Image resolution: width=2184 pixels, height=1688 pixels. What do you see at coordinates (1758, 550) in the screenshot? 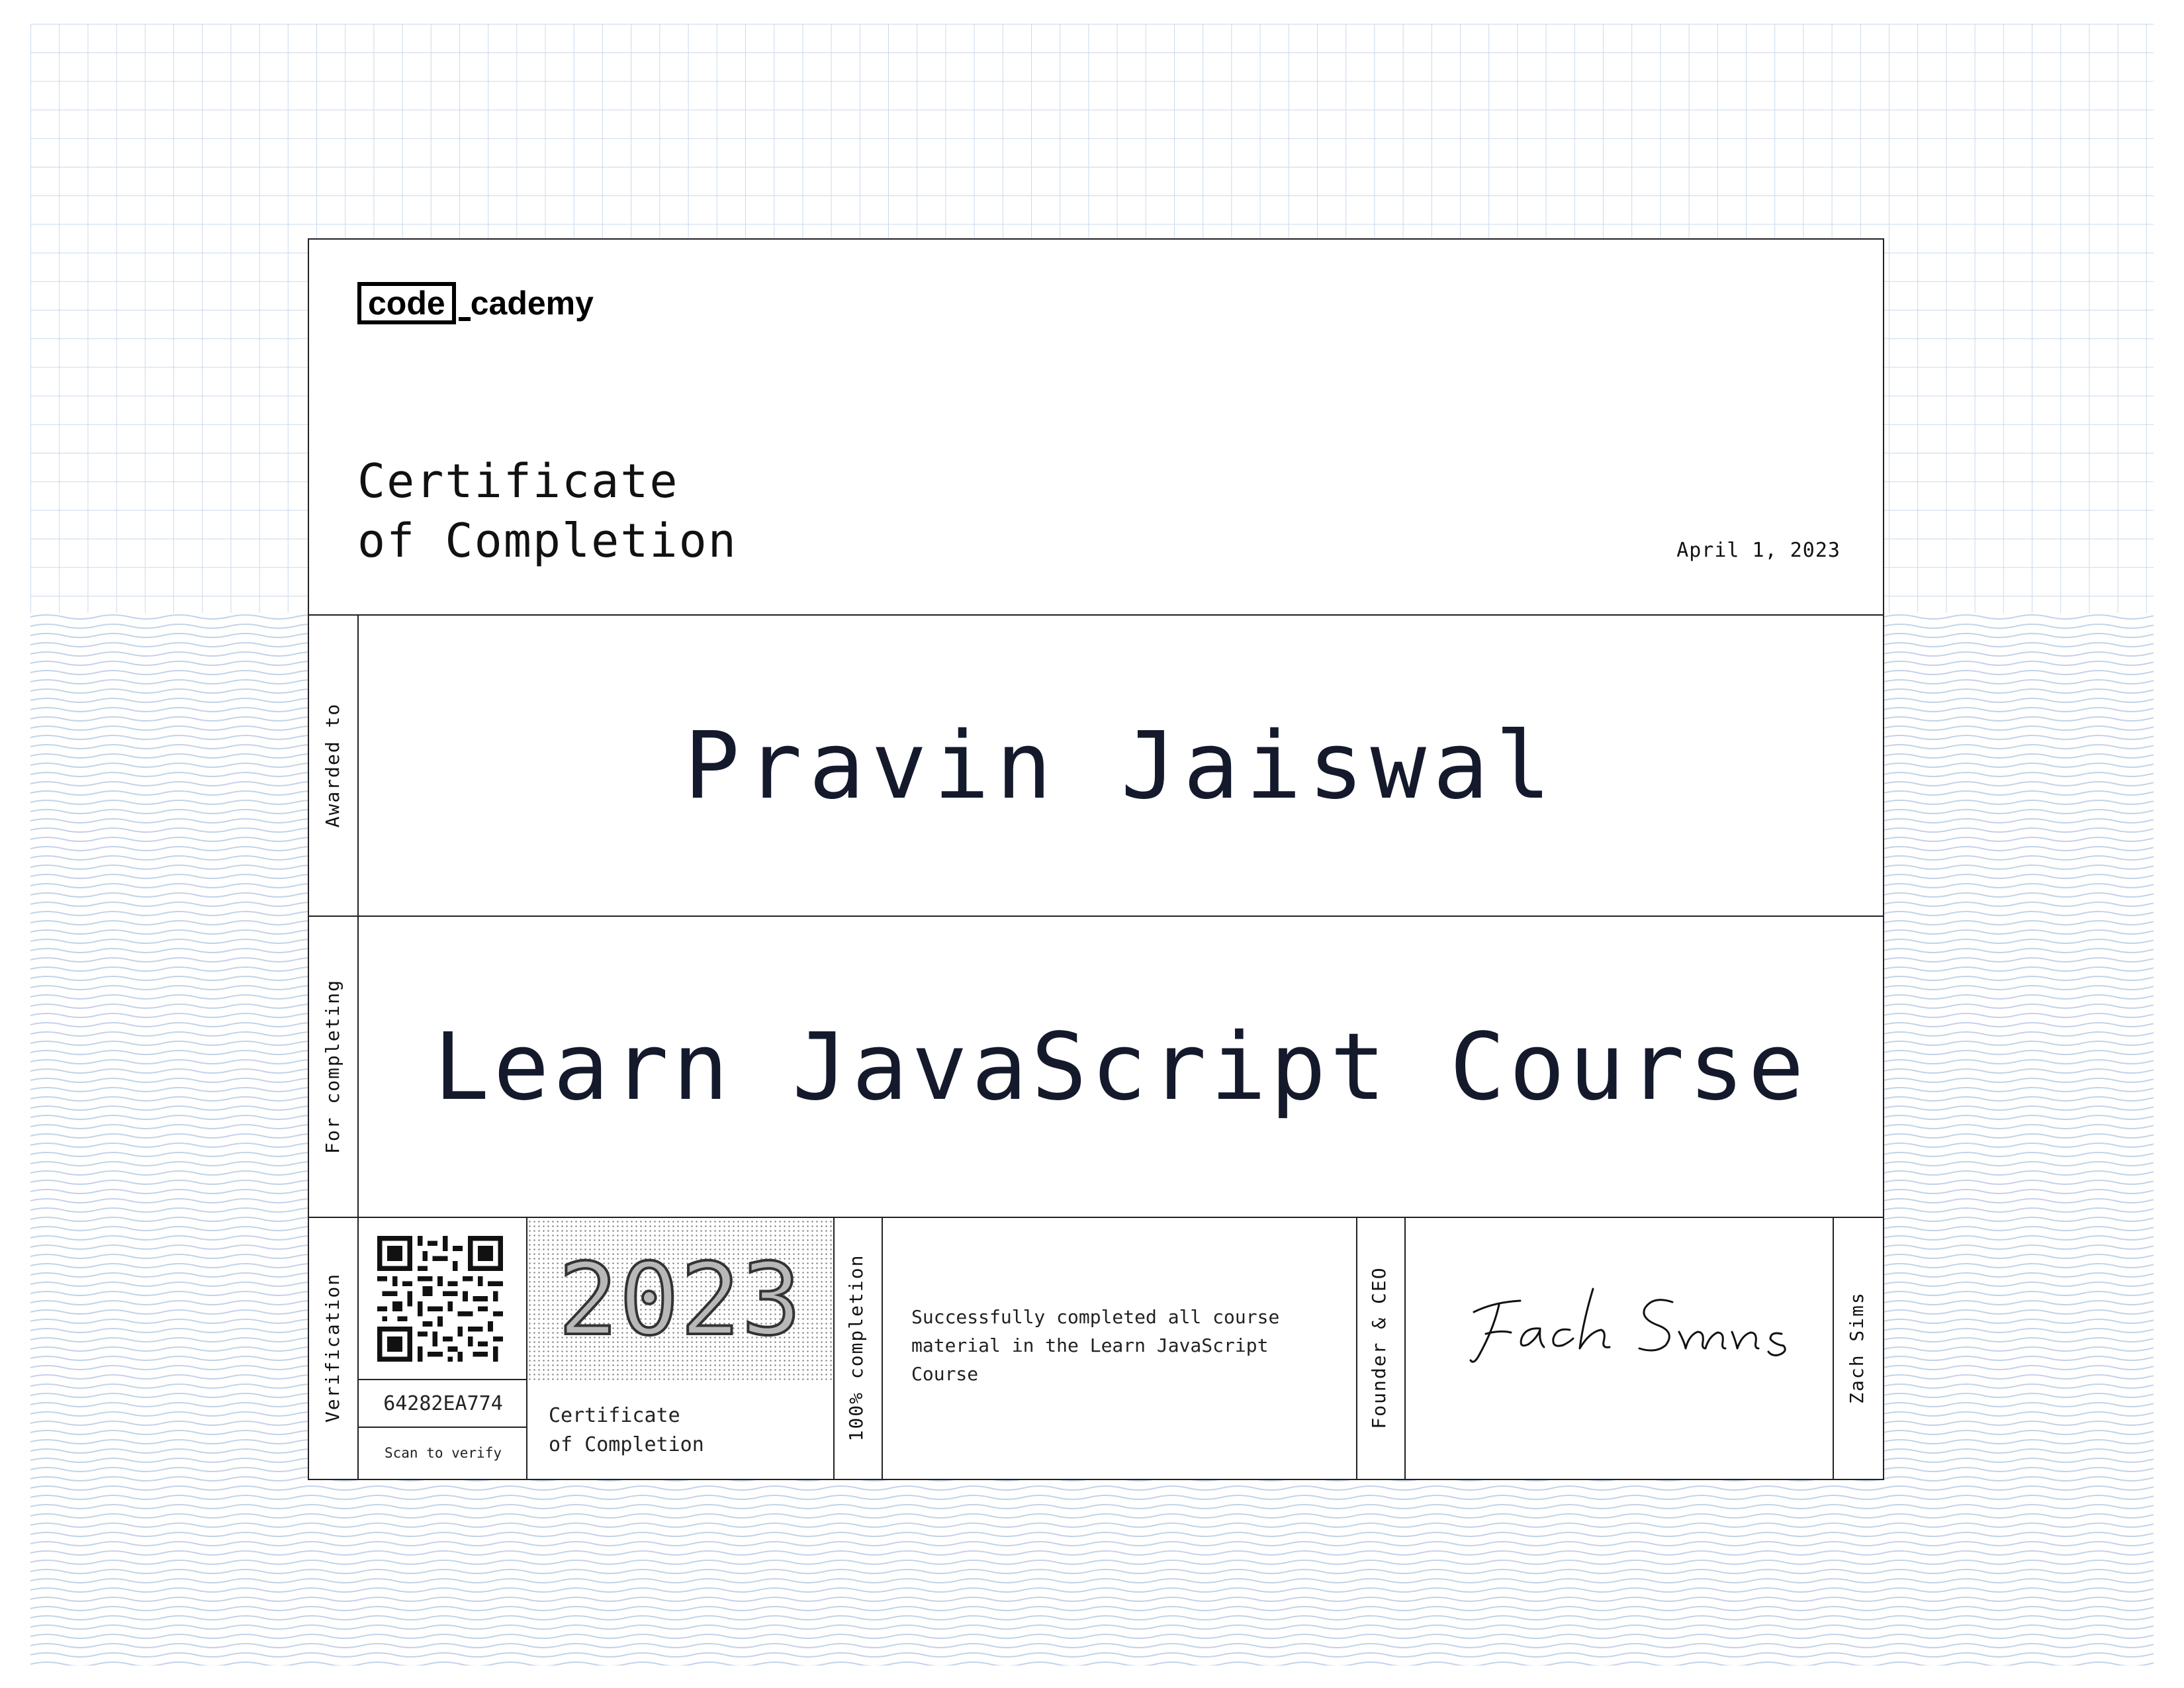
I see `certificate-date: April 1, 2023` at bounding box center [1758, 550].